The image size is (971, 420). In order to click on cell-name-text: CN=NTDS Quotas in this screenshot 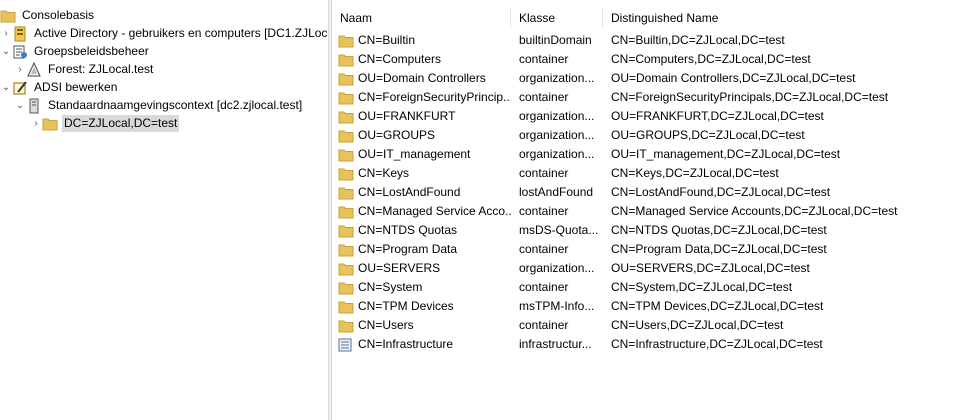, I will do `click(408, 230)`.